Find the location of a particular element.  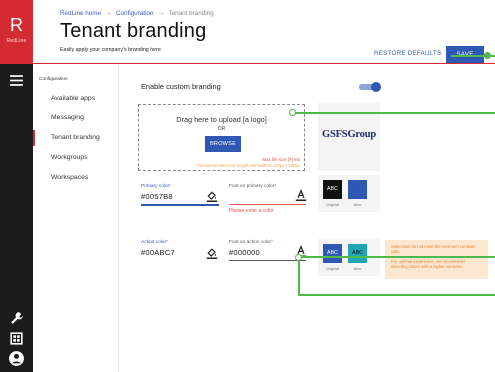

dropzone-or: OR is located at coordinates (221, 129).